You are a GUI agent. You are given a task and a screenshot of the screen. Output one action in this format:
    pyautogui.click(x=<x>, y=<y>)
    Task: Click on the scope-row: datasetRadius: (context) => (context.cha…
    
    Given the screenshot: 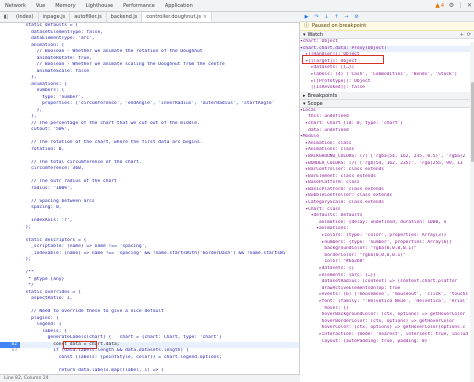 What is the action you would take?
    pyautogui.click(x=387, y=282)
    